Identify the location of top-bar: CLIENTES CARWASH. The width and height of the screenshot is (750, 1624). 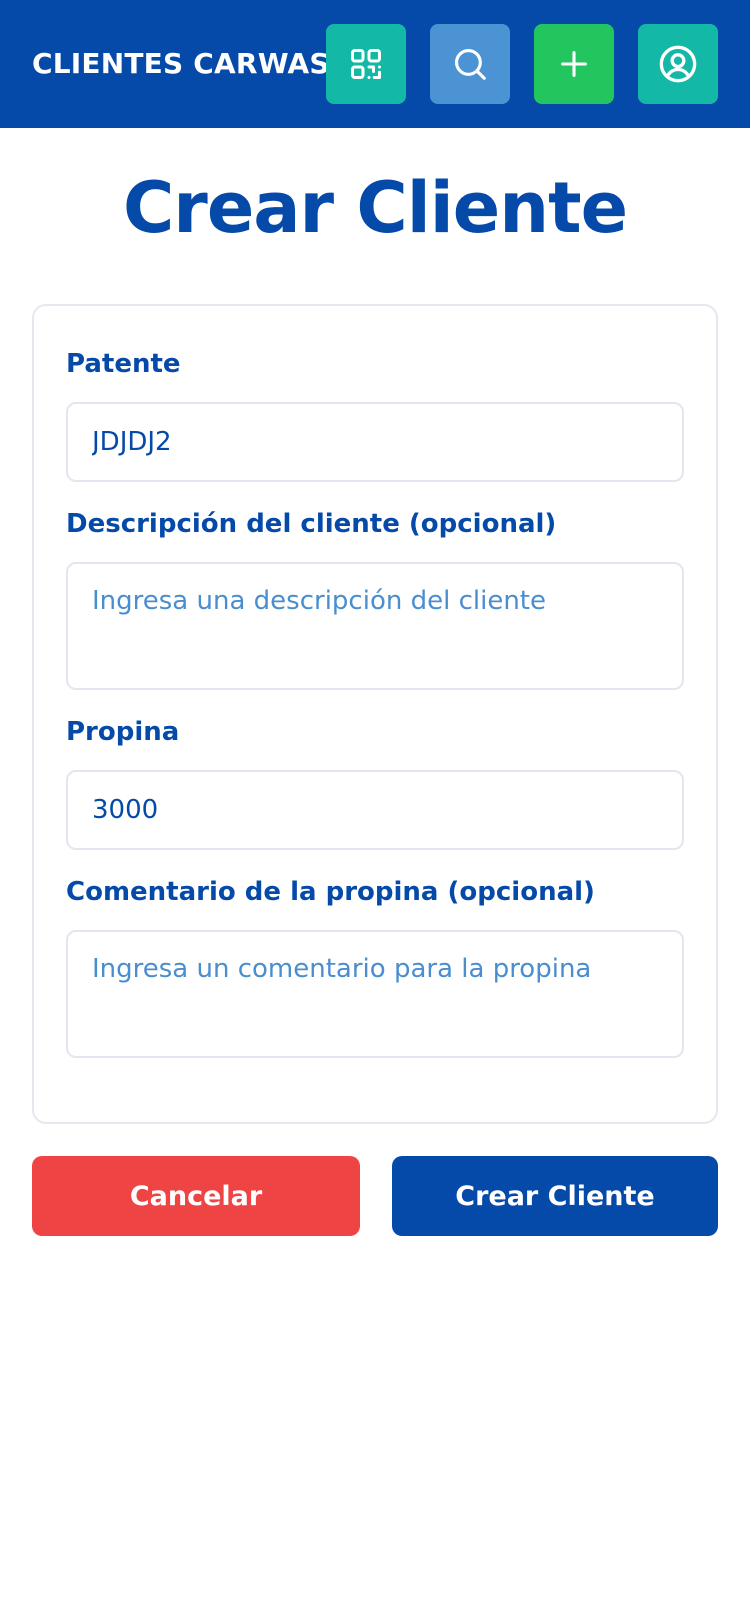
(375, 64).